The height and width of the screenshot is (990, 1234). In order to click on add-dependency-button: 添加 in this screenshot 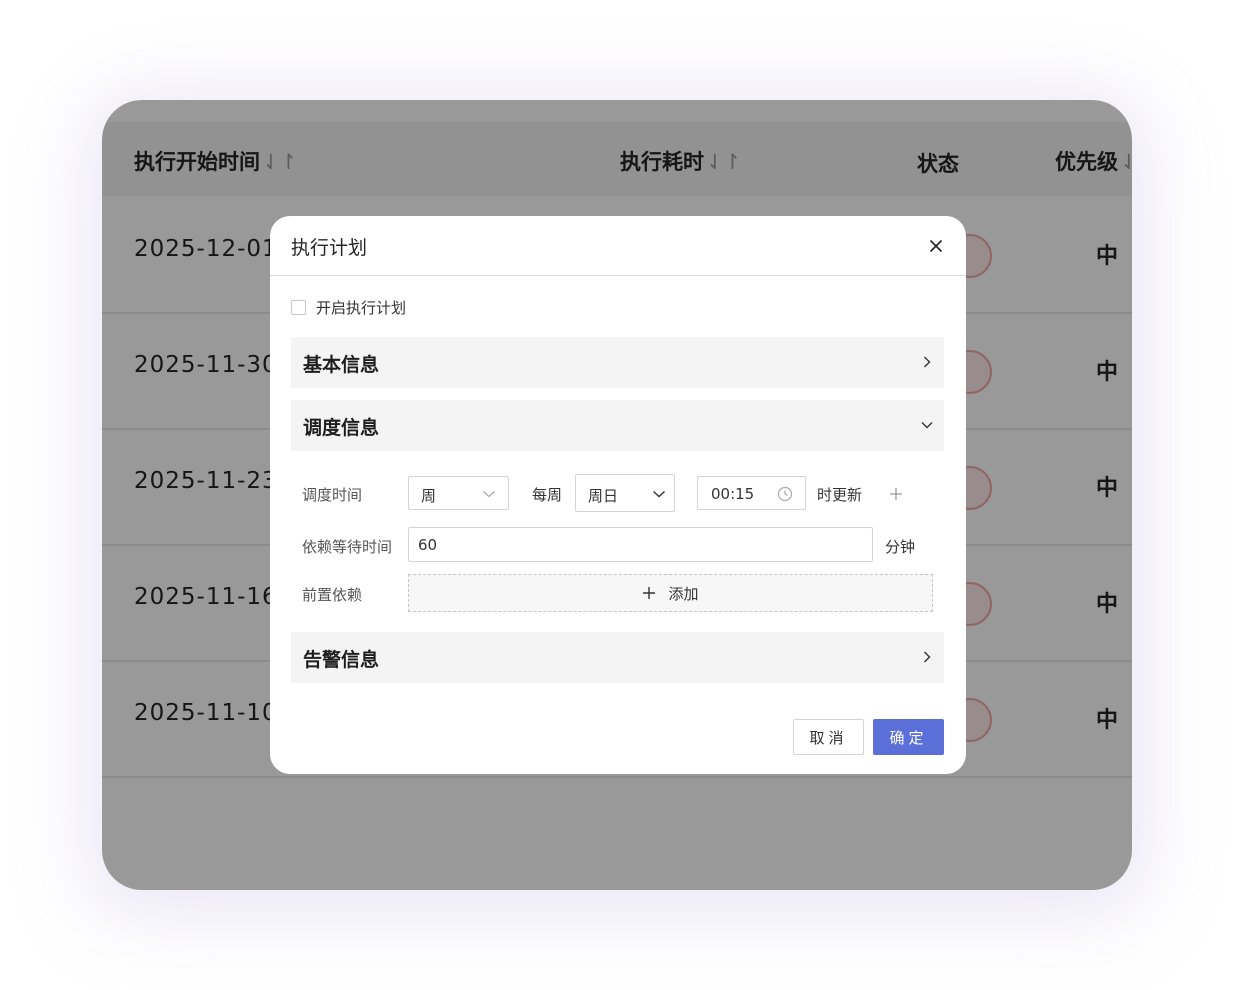, I will do `click(670, 593)`.